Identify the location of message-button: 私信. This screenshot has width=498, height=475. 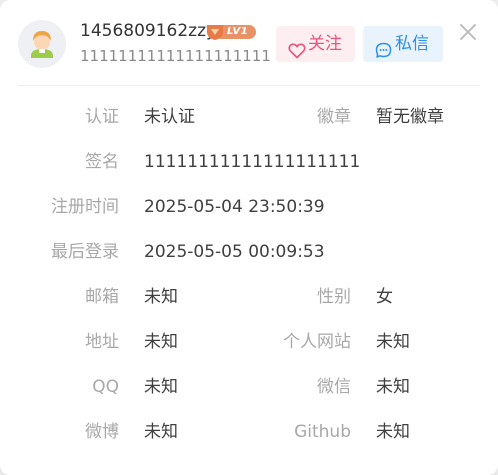
(403, 44).